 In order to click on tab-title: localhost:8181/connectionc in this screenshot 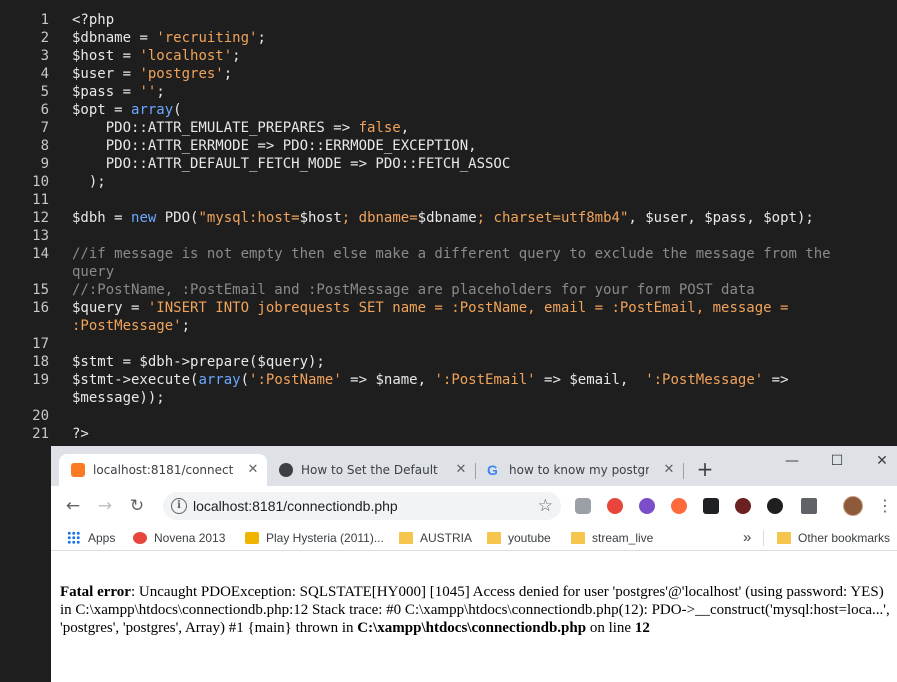, I will do `click(163, 470)`.